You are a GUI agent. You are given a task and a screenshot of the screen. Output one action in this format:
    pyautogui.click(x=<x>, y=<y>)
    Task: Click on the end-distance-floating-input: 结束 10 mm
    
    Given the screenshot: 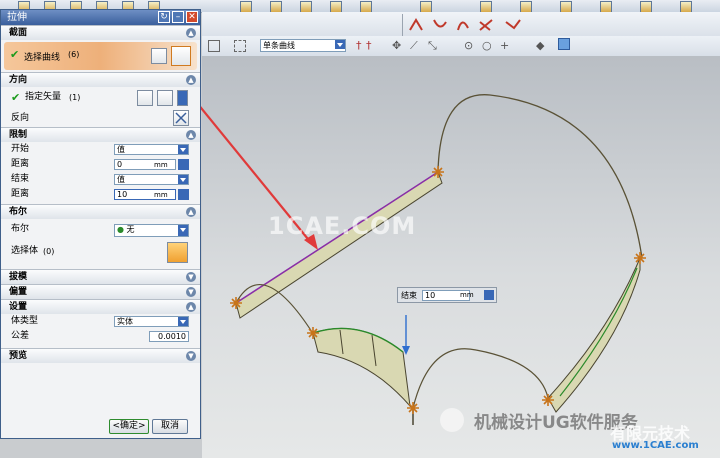 What is the action you would take?
    pyautogui.click(x=447, y=295)
    